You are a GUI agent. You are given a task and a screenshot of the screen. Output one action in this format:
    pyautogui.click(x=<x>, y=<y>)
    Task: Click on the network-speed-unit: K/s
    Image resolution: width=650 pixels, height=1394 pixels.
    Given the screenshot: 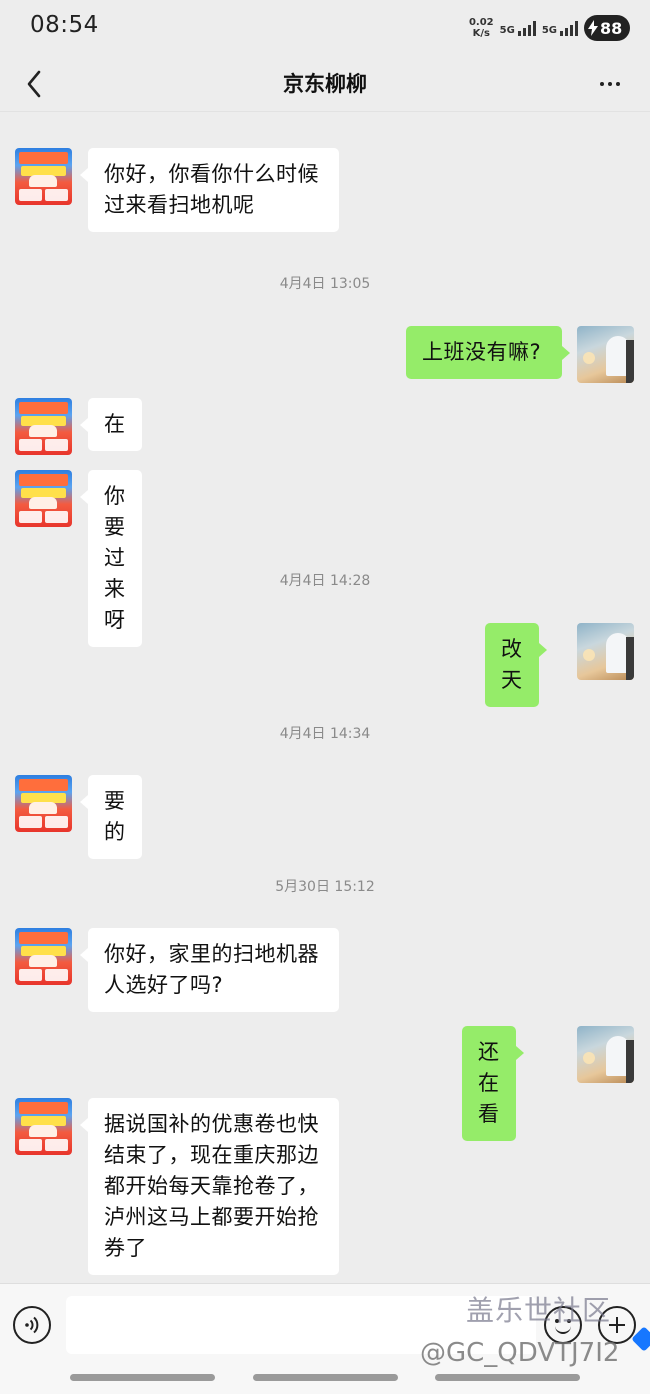 What is the action you would take?
    pyautogui.click(x=481, y=33)
    